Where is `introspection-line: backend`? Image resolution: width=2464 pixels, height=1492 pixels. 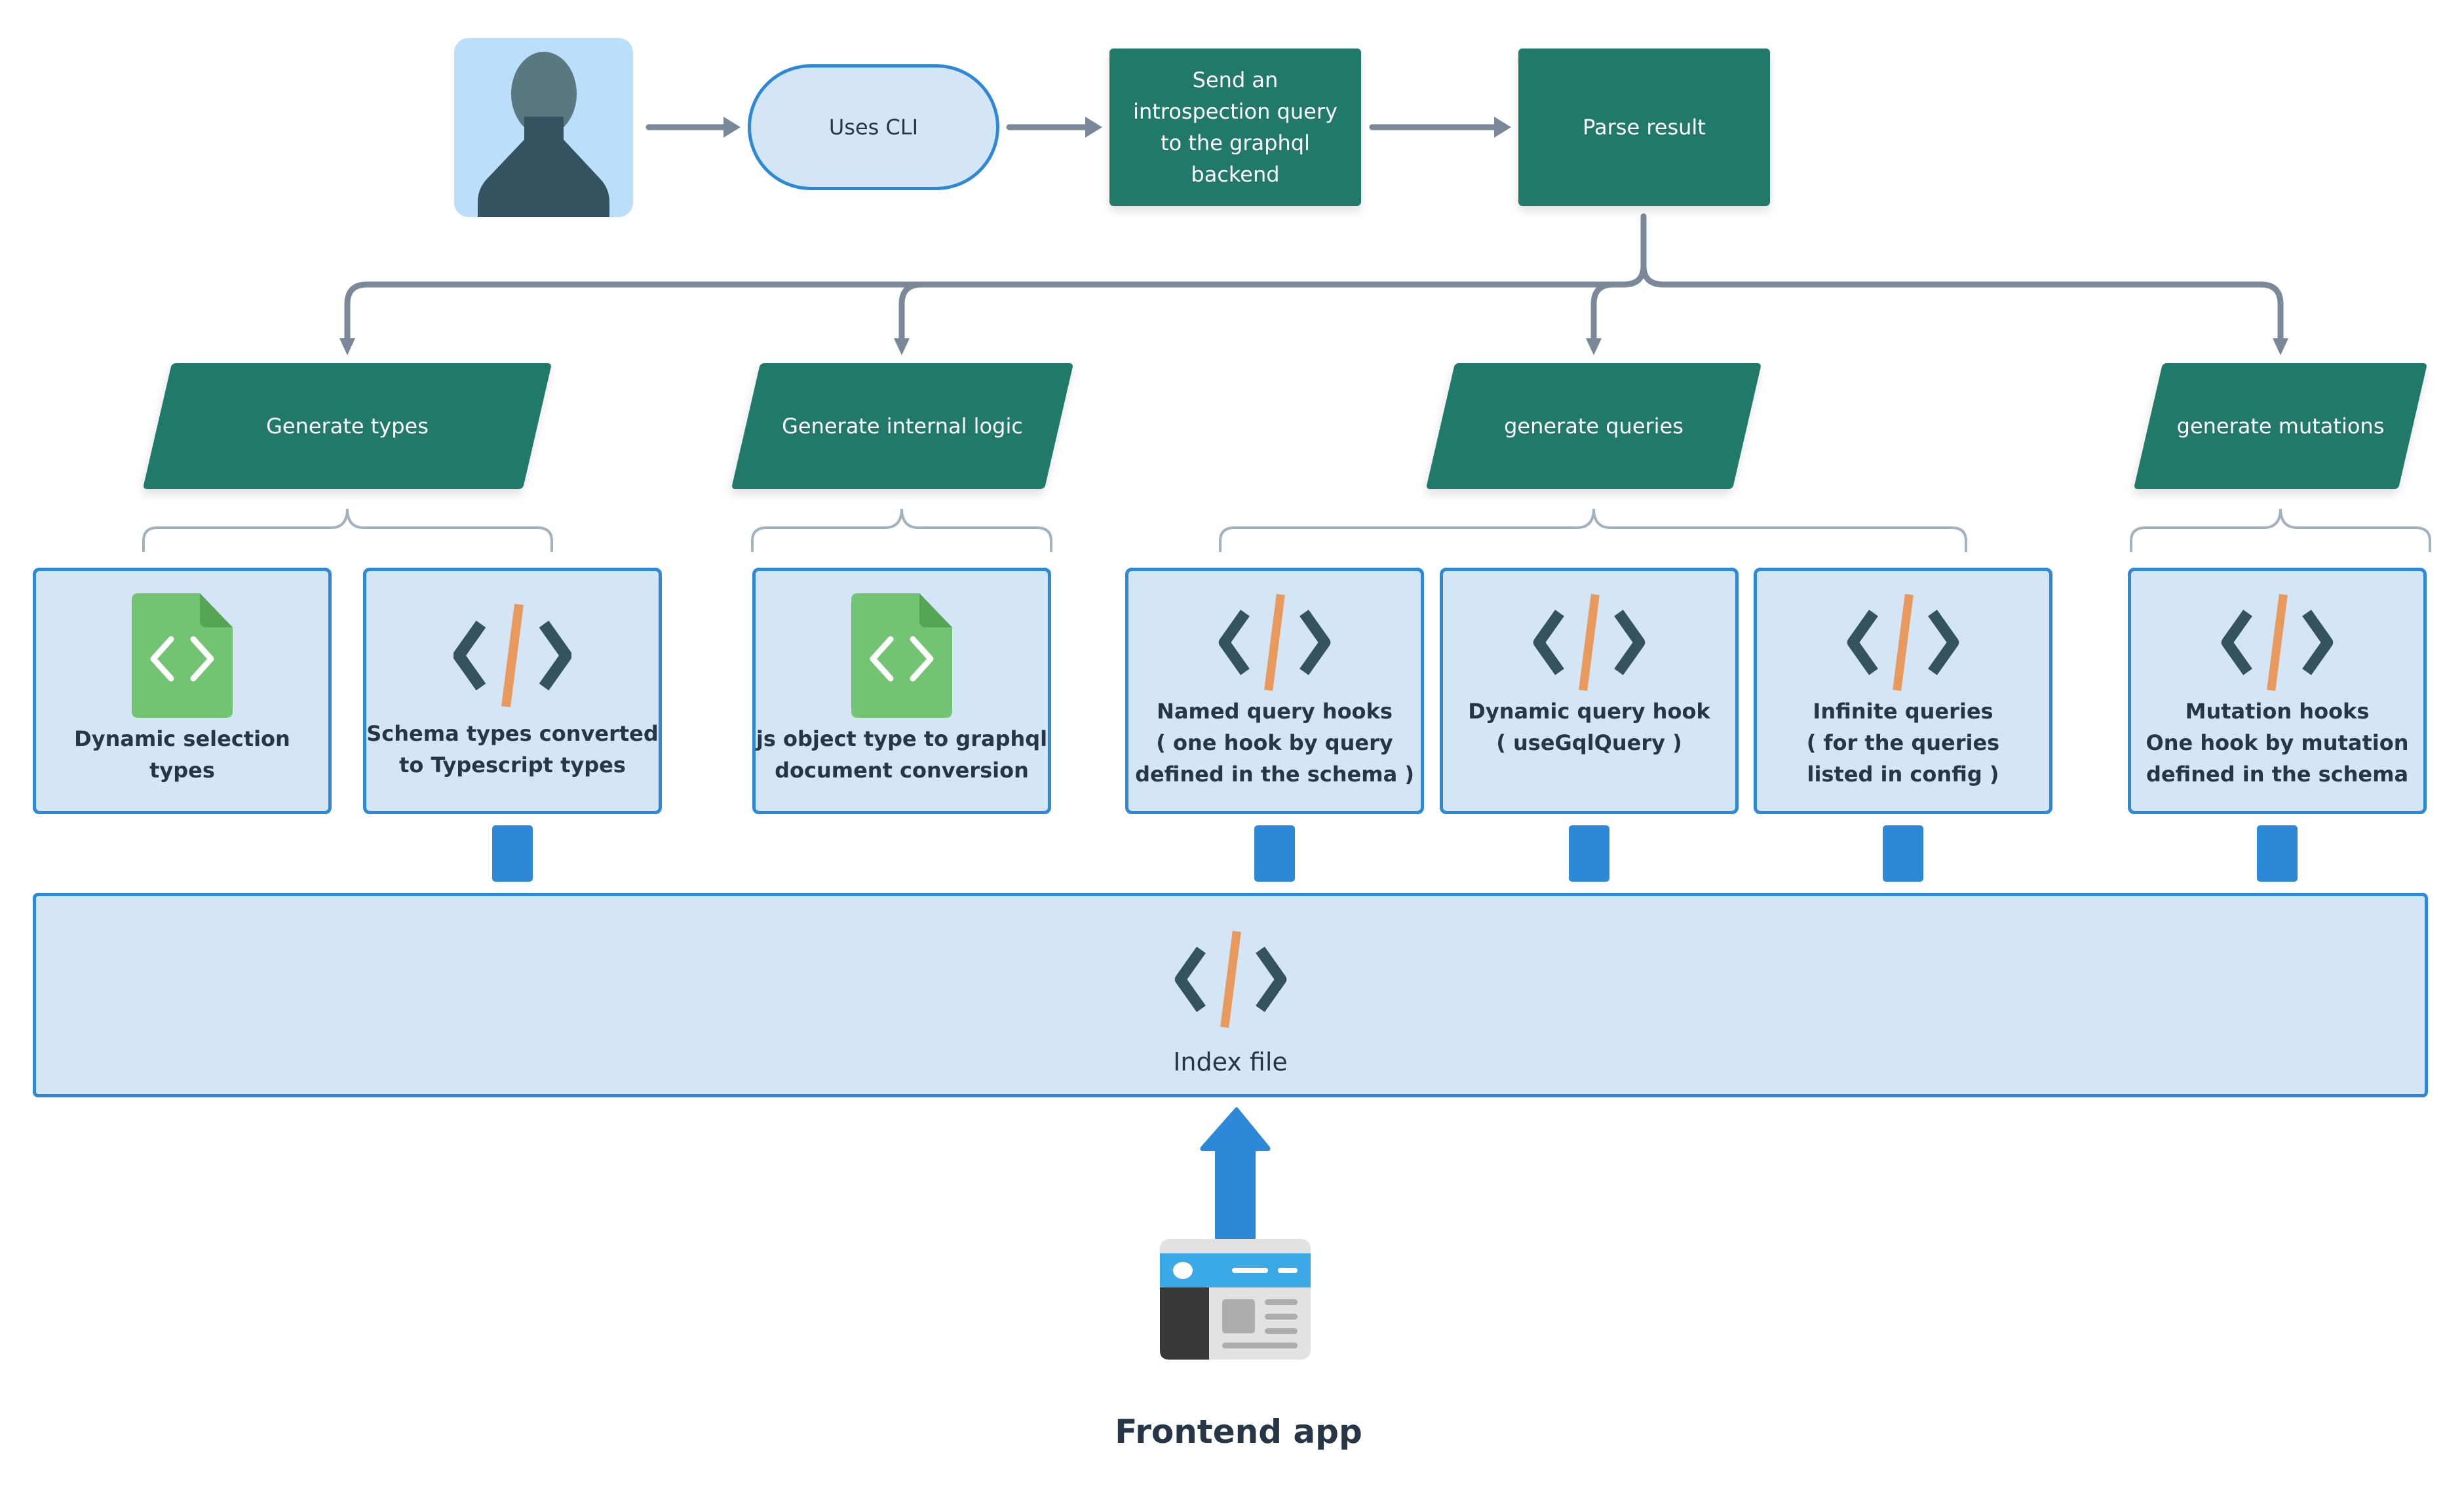
introspection-line: backend is located at coordinates (1235, 174).